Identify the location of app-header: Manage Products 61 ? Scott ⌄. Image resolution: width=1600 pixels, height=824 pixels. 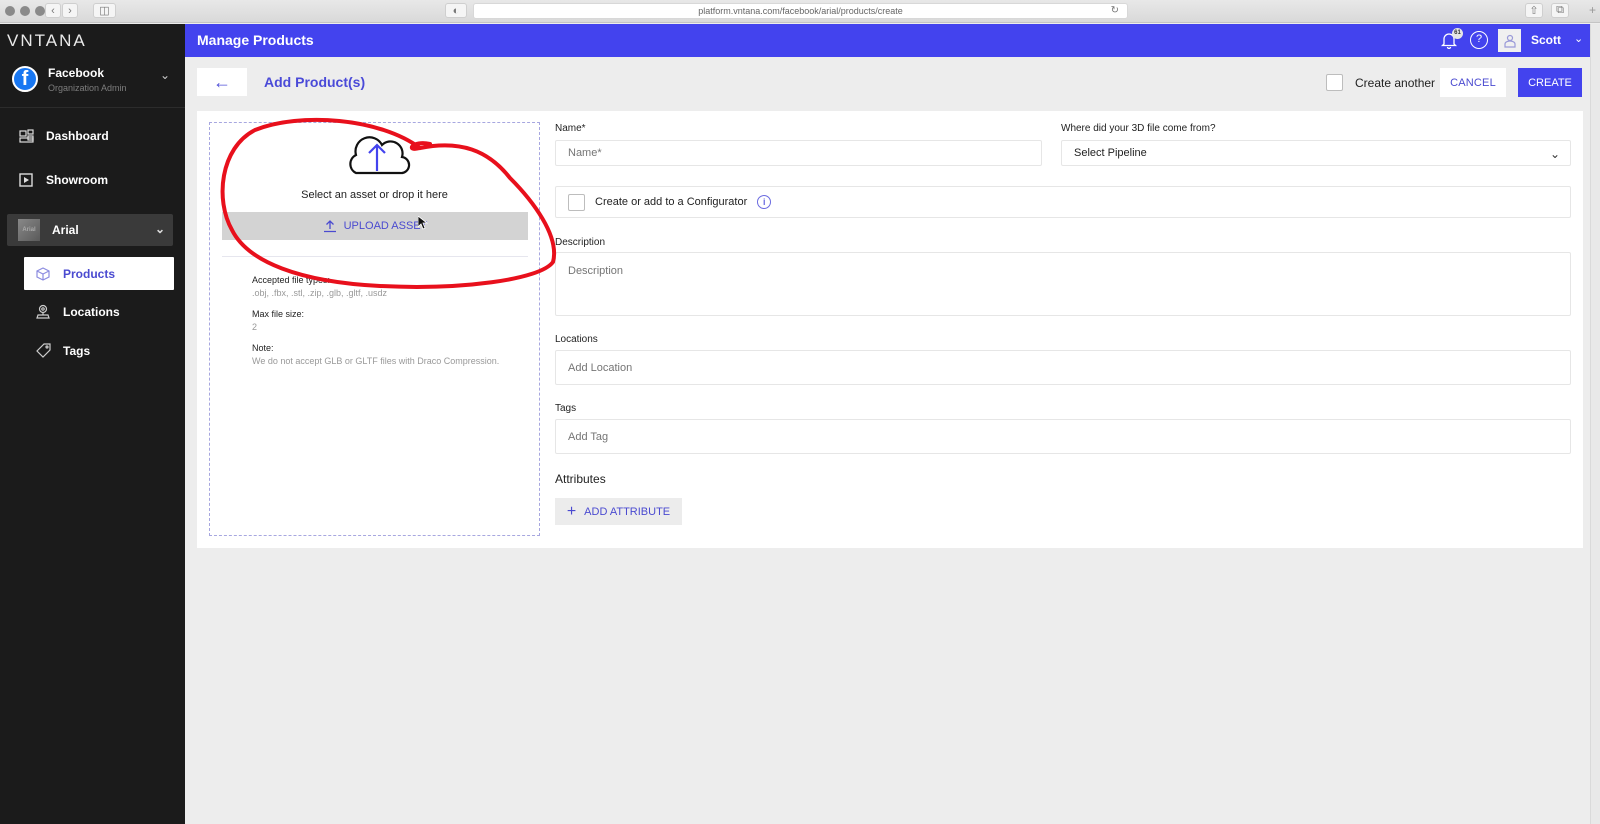
(887, 40).